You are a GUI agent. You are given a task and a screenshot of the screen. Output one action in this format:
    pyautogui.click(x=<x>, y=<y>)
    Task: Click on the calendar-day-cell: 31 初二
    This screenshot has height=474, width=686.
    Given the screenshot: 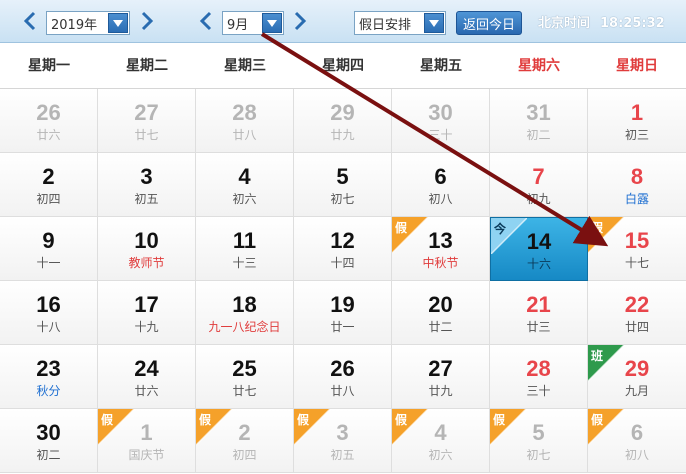 What is the action you would take?
    pyautogui.click(x=539, y=121)
    